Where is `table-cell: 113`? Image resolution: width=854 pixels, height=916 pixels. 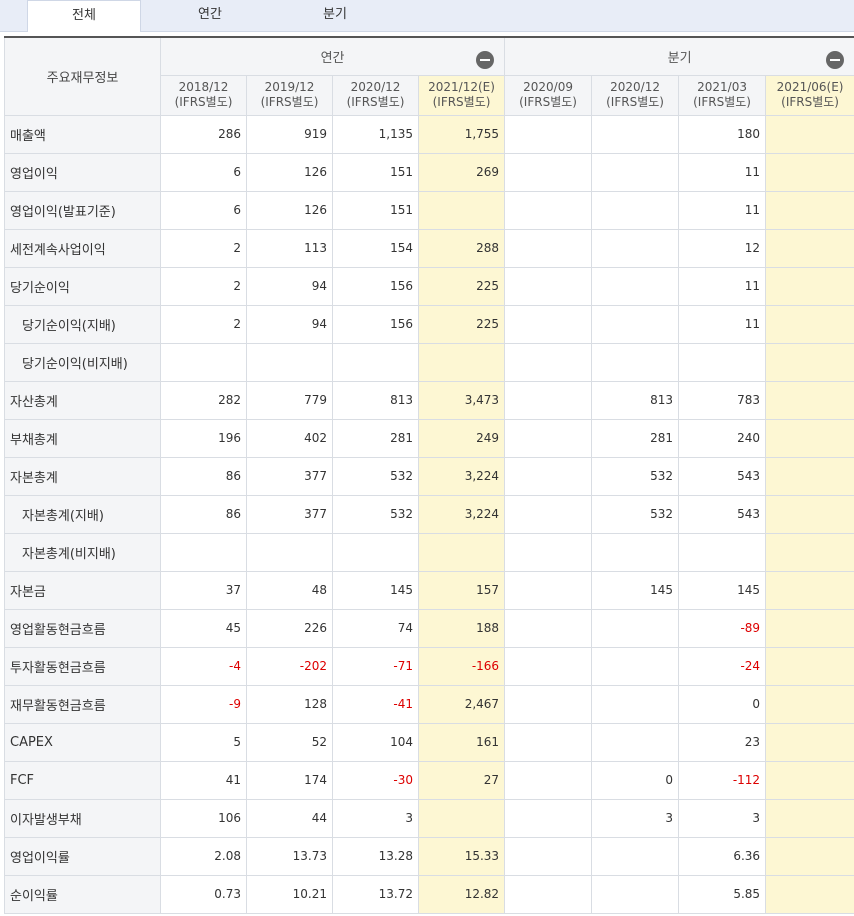
table-cell: 113 is located at coordinates (289, 248).